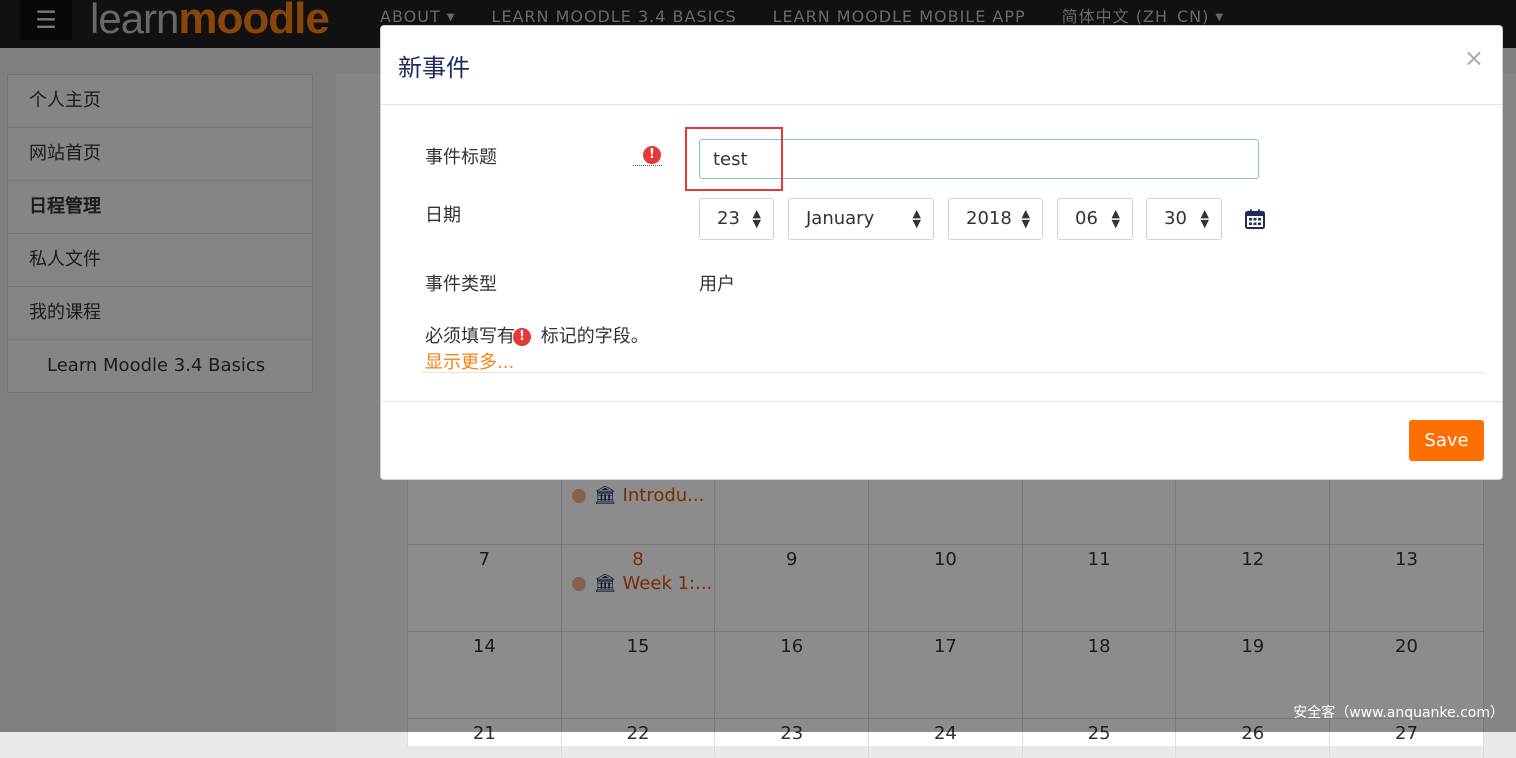  I want to click on dialog-title: 新事件, so click(434, 68).